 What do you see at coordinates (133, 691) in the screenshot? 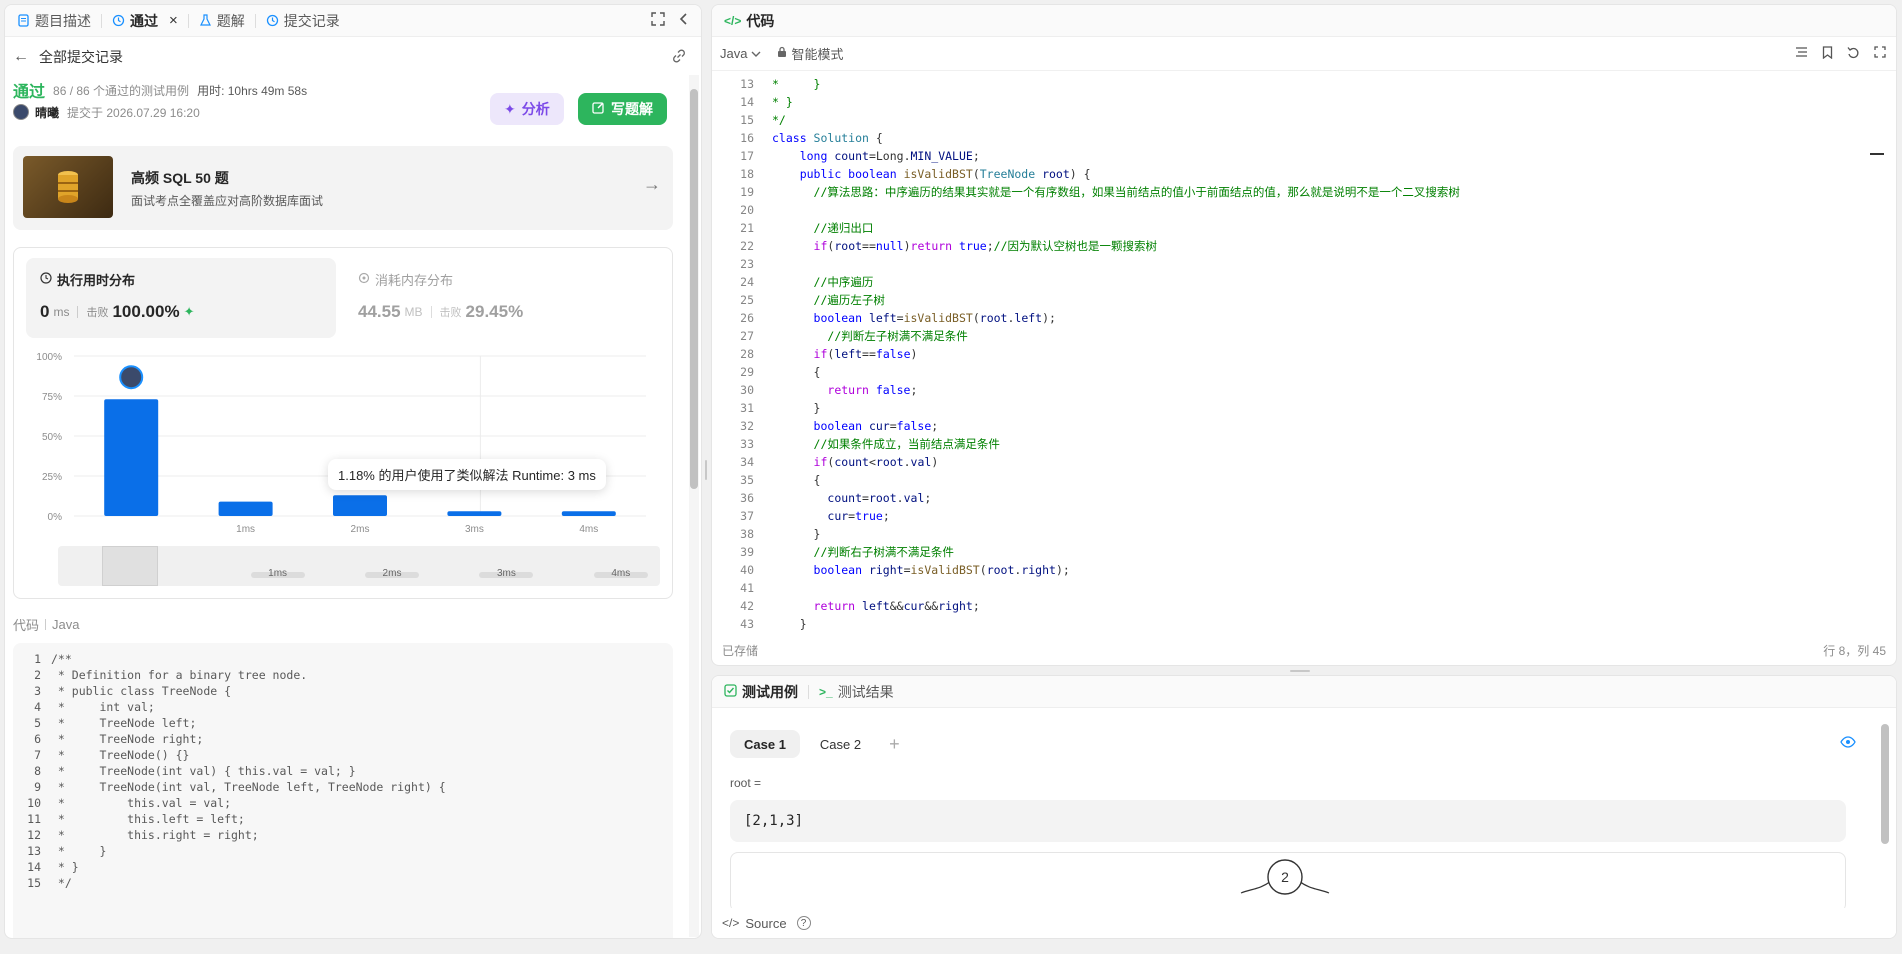
I see `code-line: 3 * public class TreeNode {` at bounding box center [133, 691].